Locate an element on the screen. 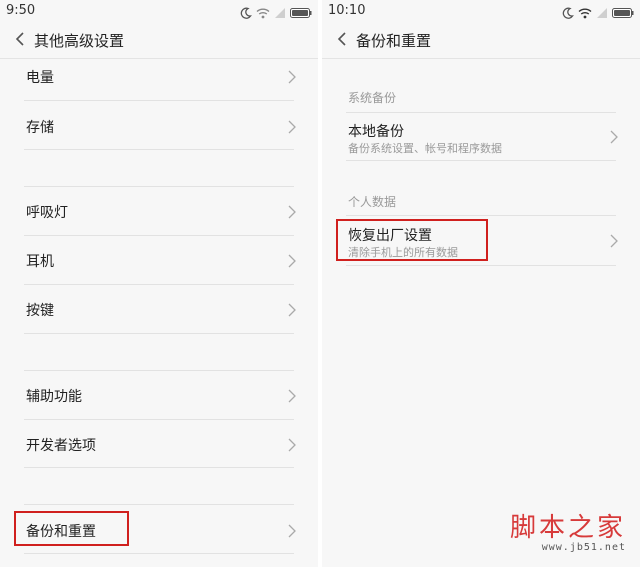 This screenshot has height=567, width=640. settings-item-label: 辅助功能 is located at coordinates (54, 397).